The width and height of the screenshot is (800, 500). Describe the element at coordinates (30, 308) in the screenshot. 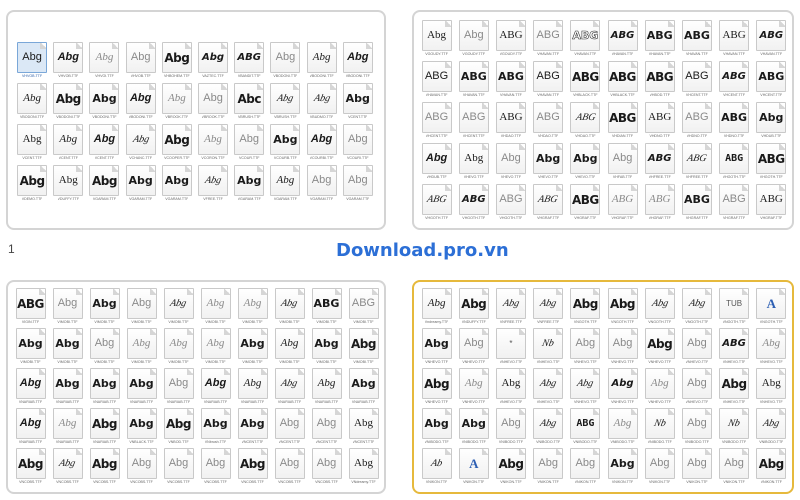

I see `font-file-item: ABG VIGIN.TTF` at that location.